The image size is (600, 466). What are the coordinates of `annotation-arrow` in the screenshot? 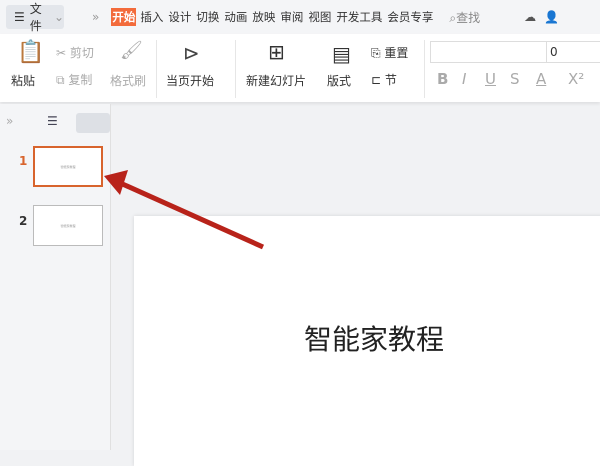 It's located at (184, 210).